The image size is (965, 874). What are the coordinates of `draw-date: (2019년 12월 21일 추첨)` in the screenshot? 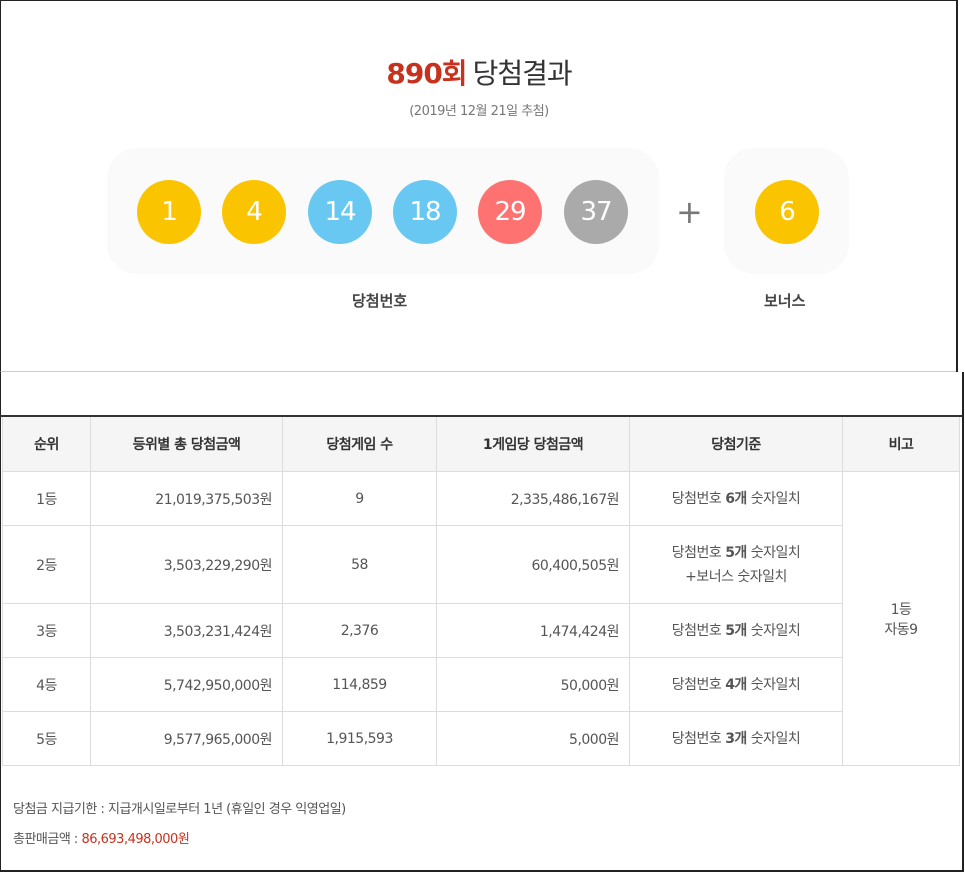 It's located at (479, 111).